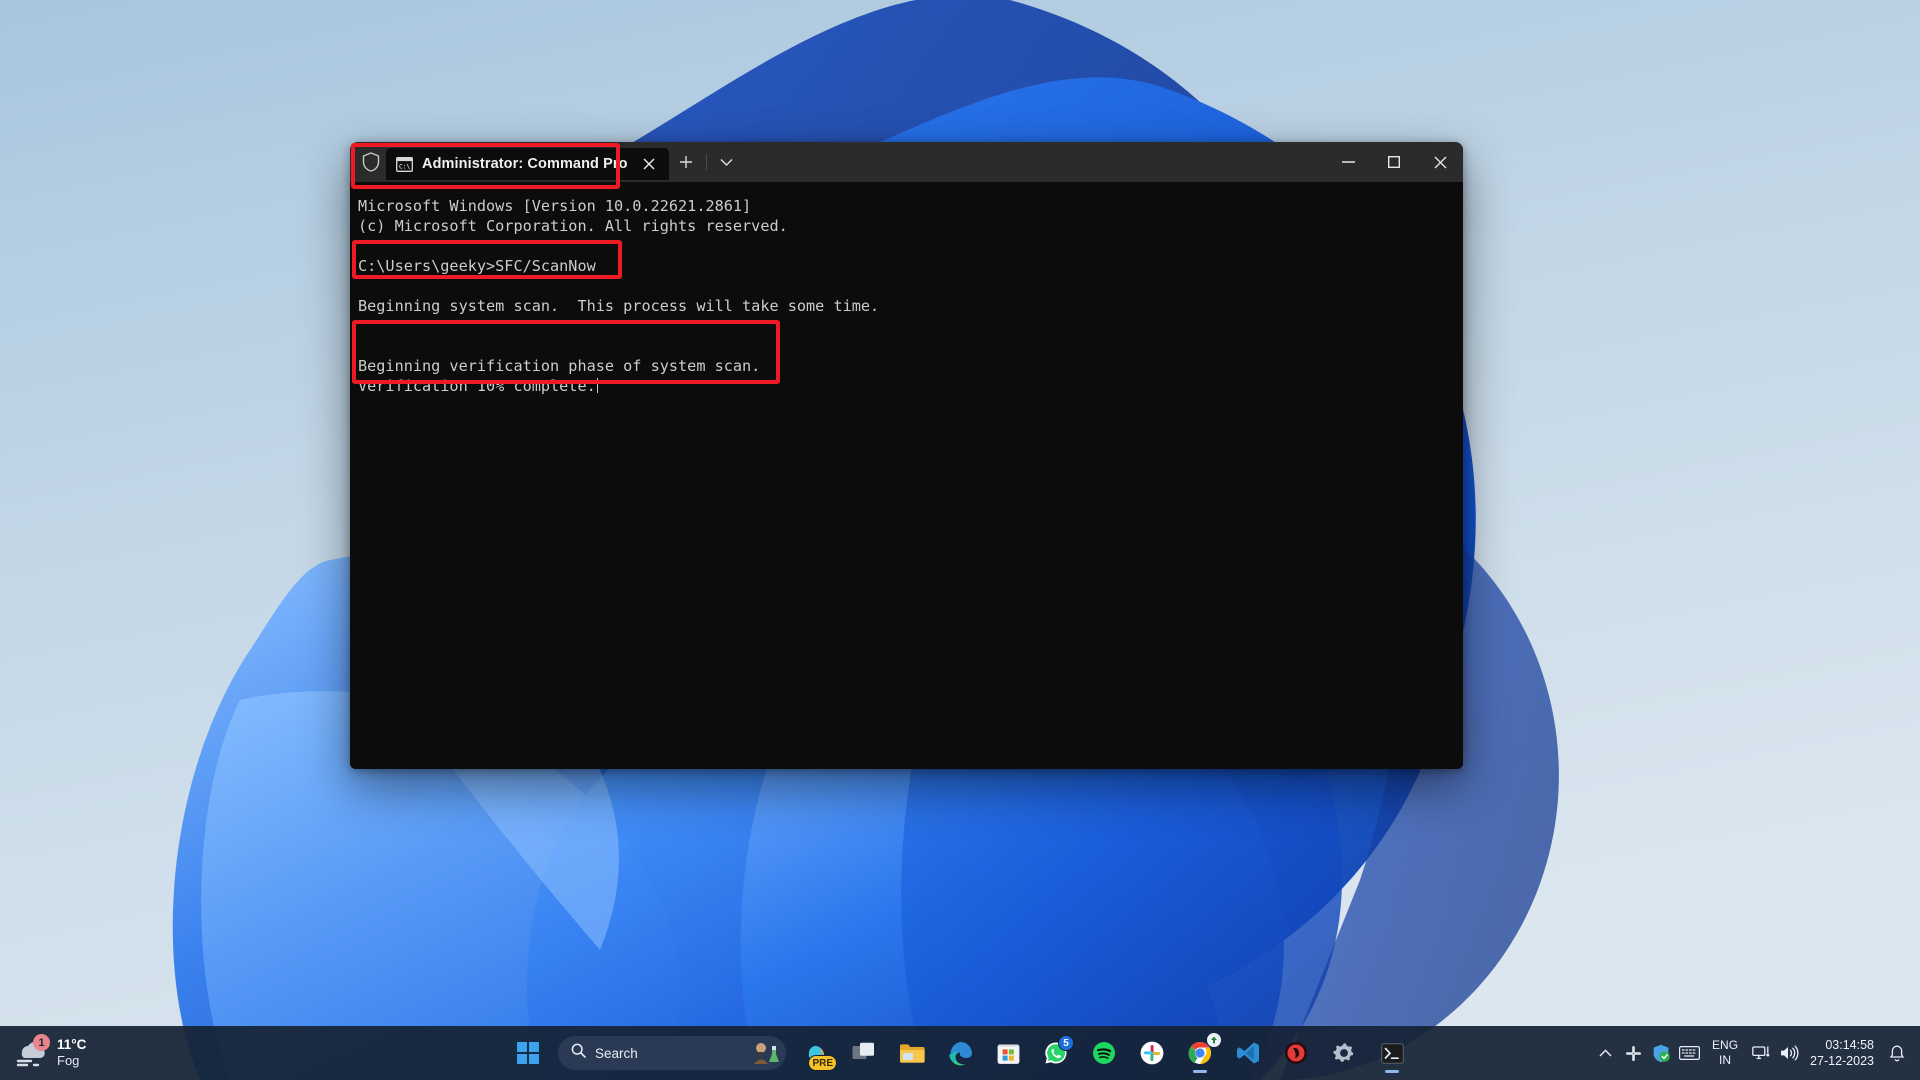 The height and width of the screenshot is (1080, 1920). I want to click on bell-icon, so click(1897, 1053).